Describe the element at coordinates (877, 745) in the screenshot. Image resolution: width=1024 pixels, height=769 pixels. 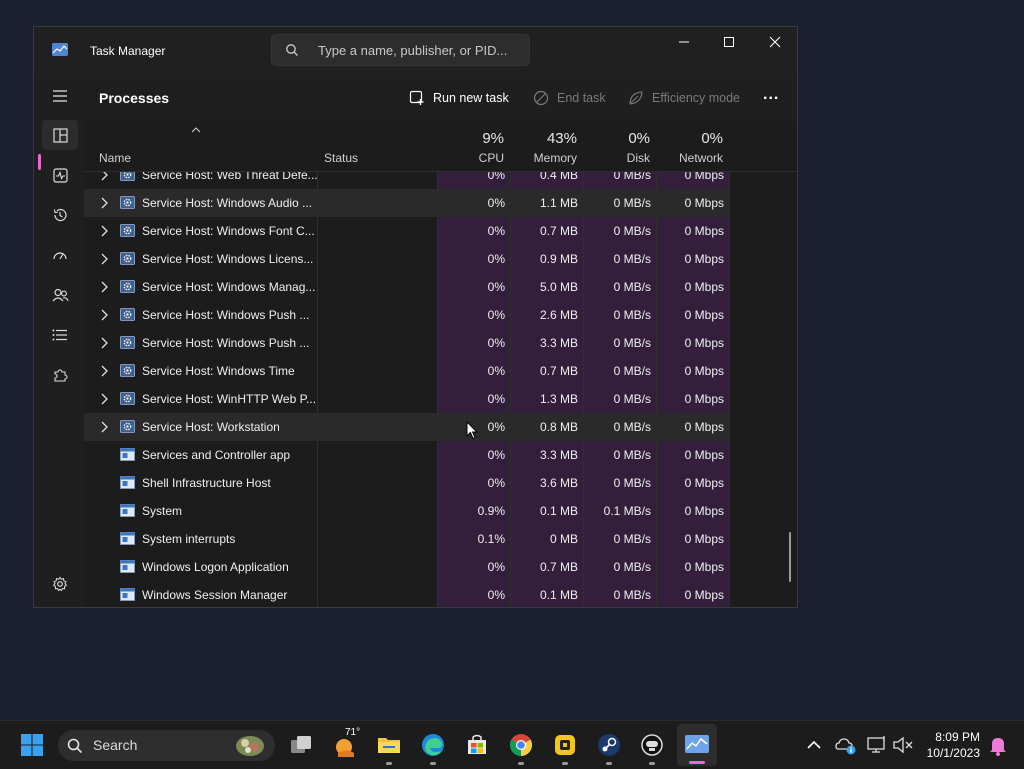
I see `network-tray-button` at that location.